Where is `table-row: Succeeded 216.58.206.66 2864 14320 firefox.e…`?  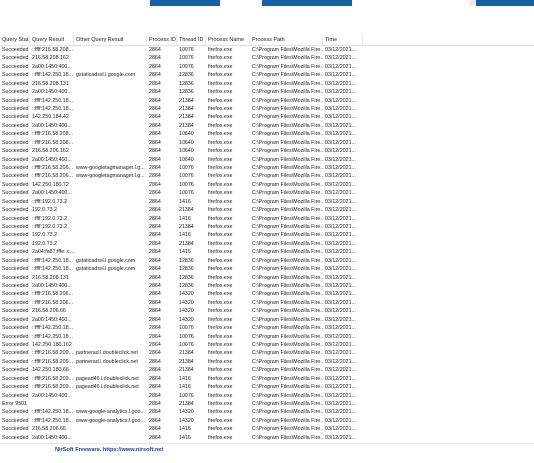 table-row: Succeeded 216.58.206.66 2864 14320 firefox.e… is located at coordinates (267, 311).